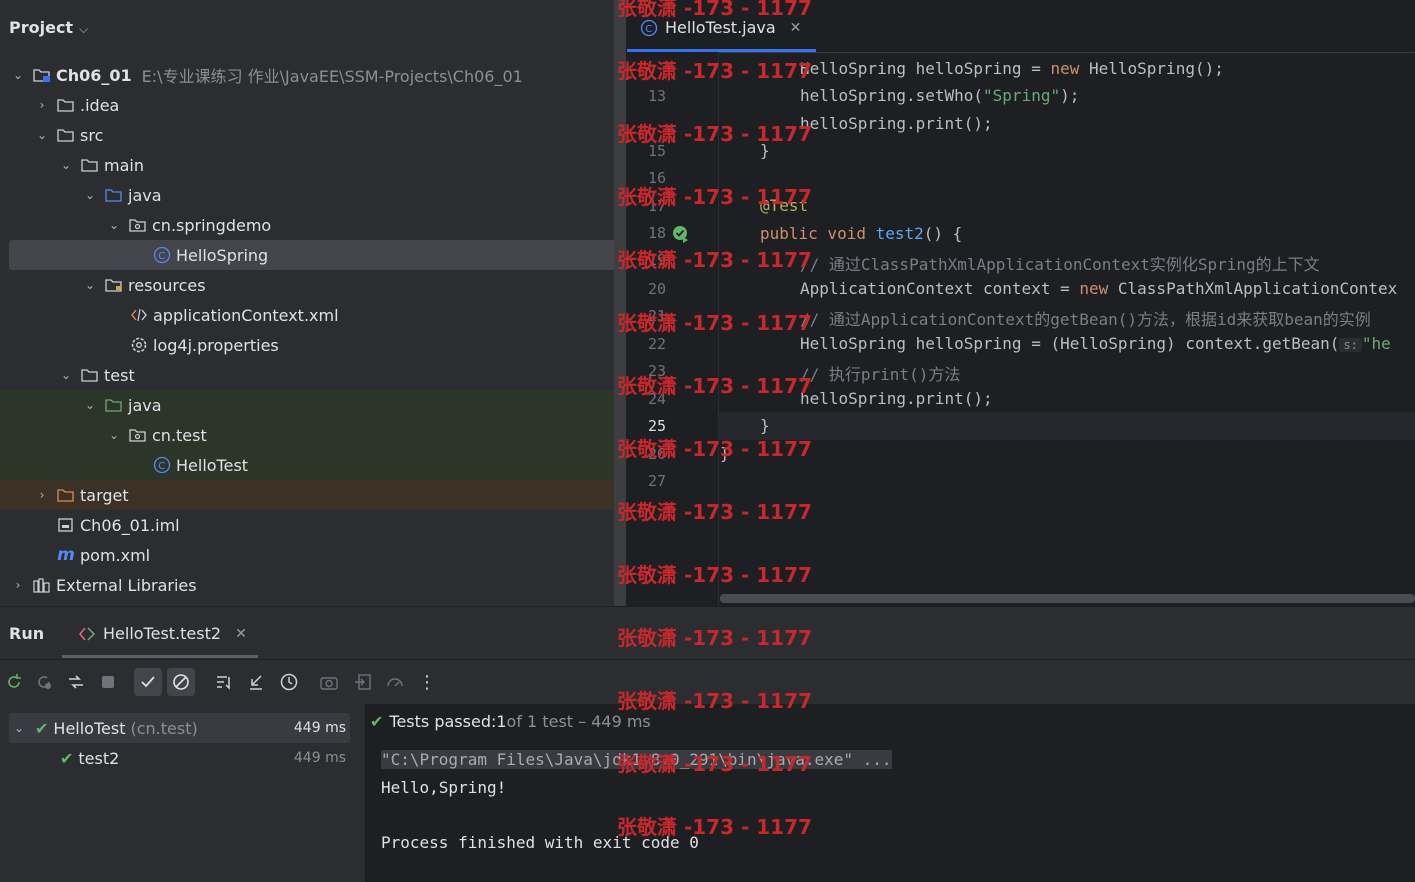 The image size is (1415, 882). Describe the element at coordinates (307, 345) in the screenshot. I see `tree-row-log4j: log4j.properties` at that location.